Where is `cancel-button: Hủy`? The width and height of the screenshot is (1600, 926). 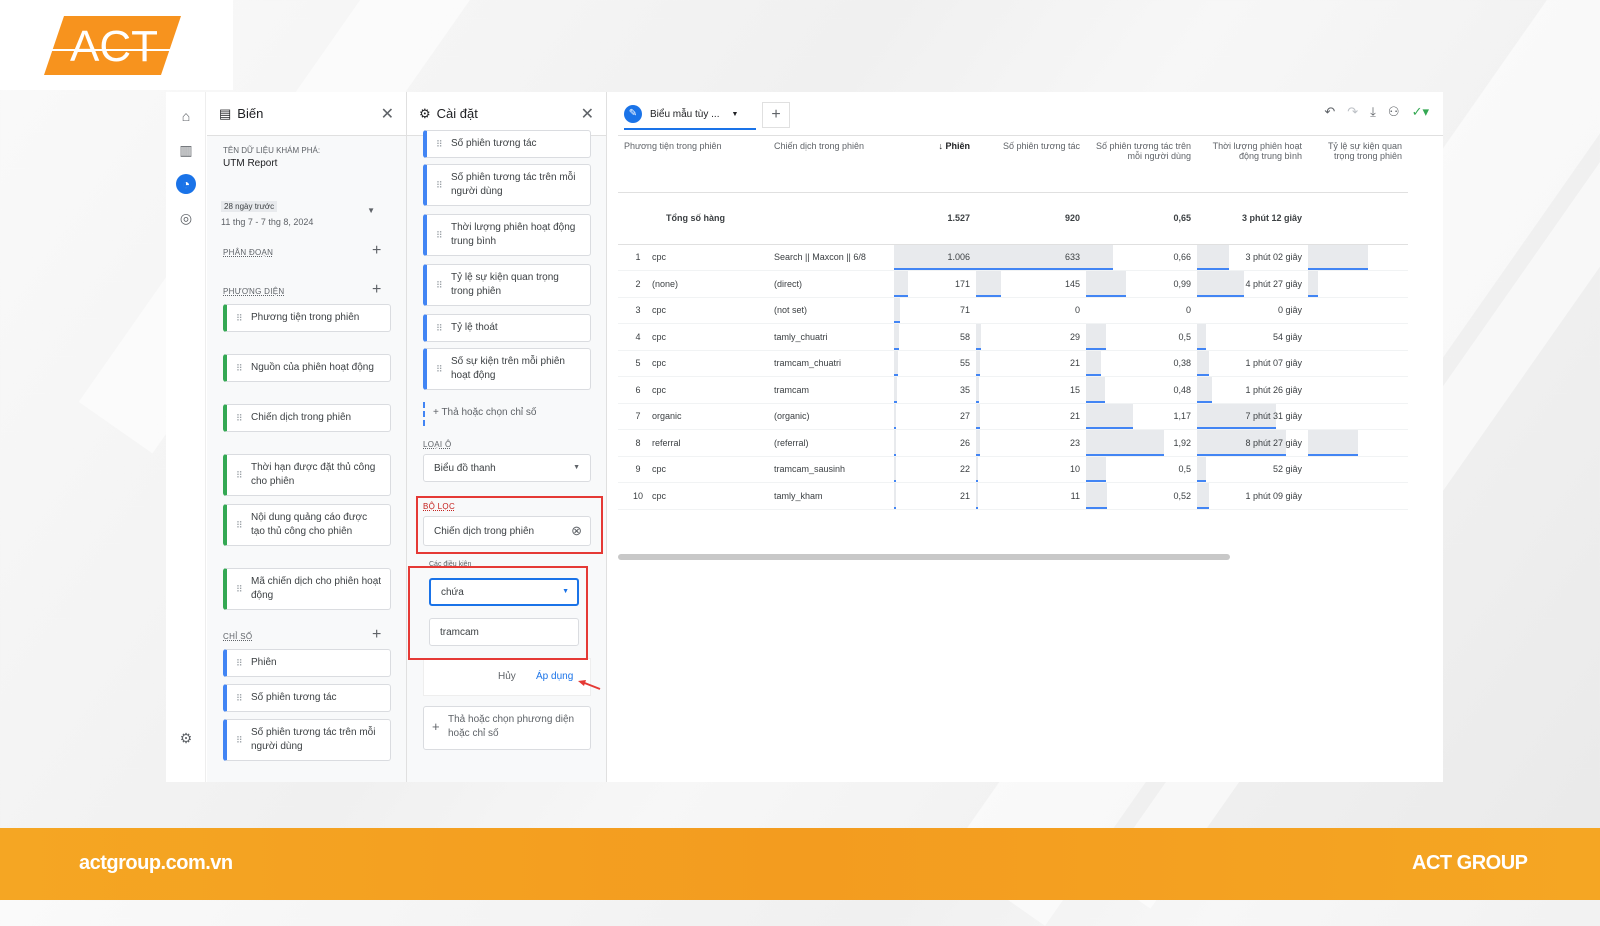 cancel-button: Hủy is located at coordinates (507, 676).